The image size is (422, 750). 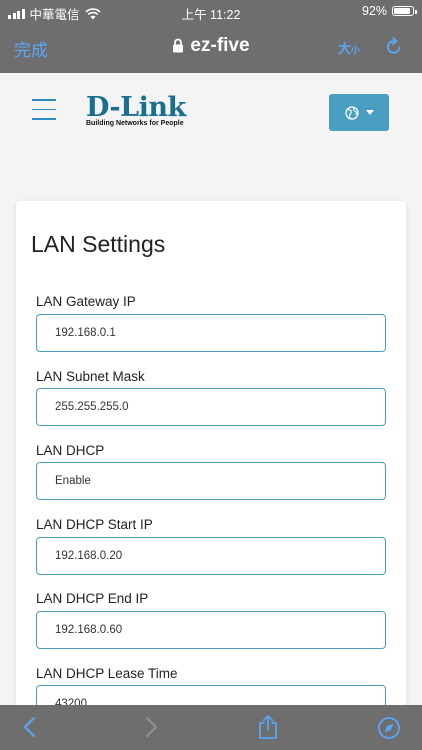 What do you see at coordinates (30, 727) in the screenshot?
I see `back-icon` at bounding box center [30, 727].